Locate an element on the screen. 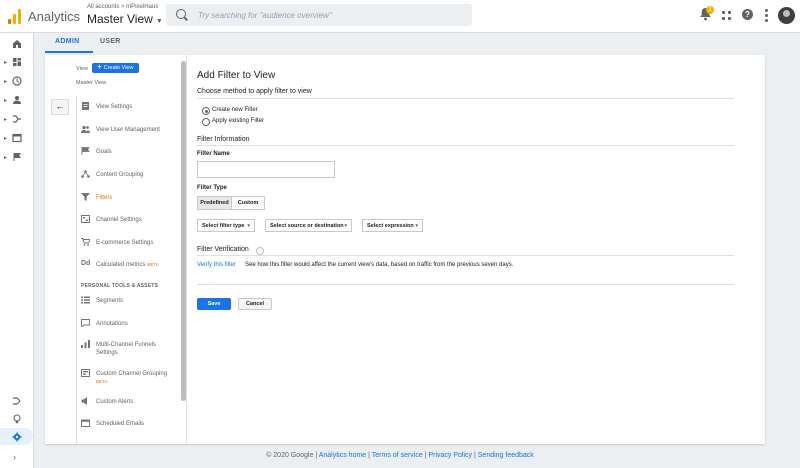 This screenshot has width=800, height=468. filter-name-field is located at coordinates (266, 169).